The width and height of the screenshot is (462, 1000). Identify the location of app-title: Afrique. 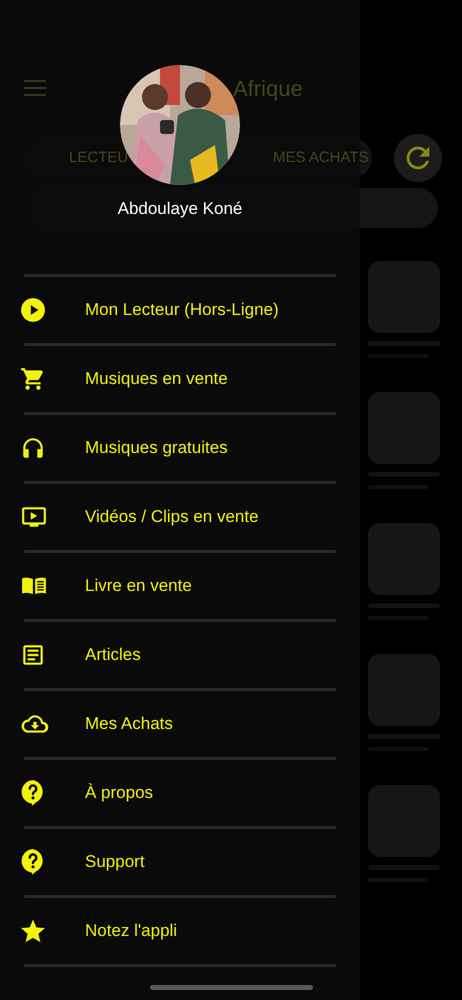
(268, 88).